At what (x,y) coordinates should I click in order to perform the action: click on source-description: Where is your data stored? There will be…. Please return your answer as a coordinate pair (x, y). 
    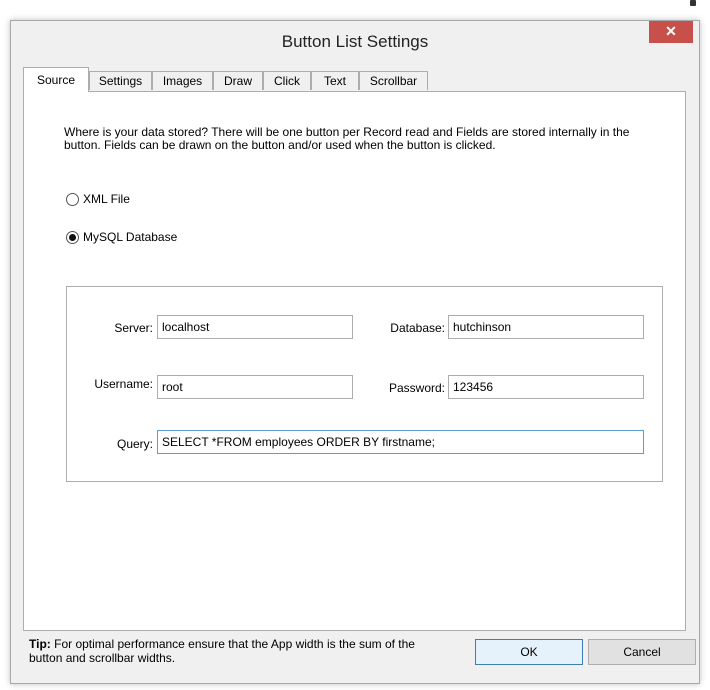
    Looking at the image, I should click on (347, 138).